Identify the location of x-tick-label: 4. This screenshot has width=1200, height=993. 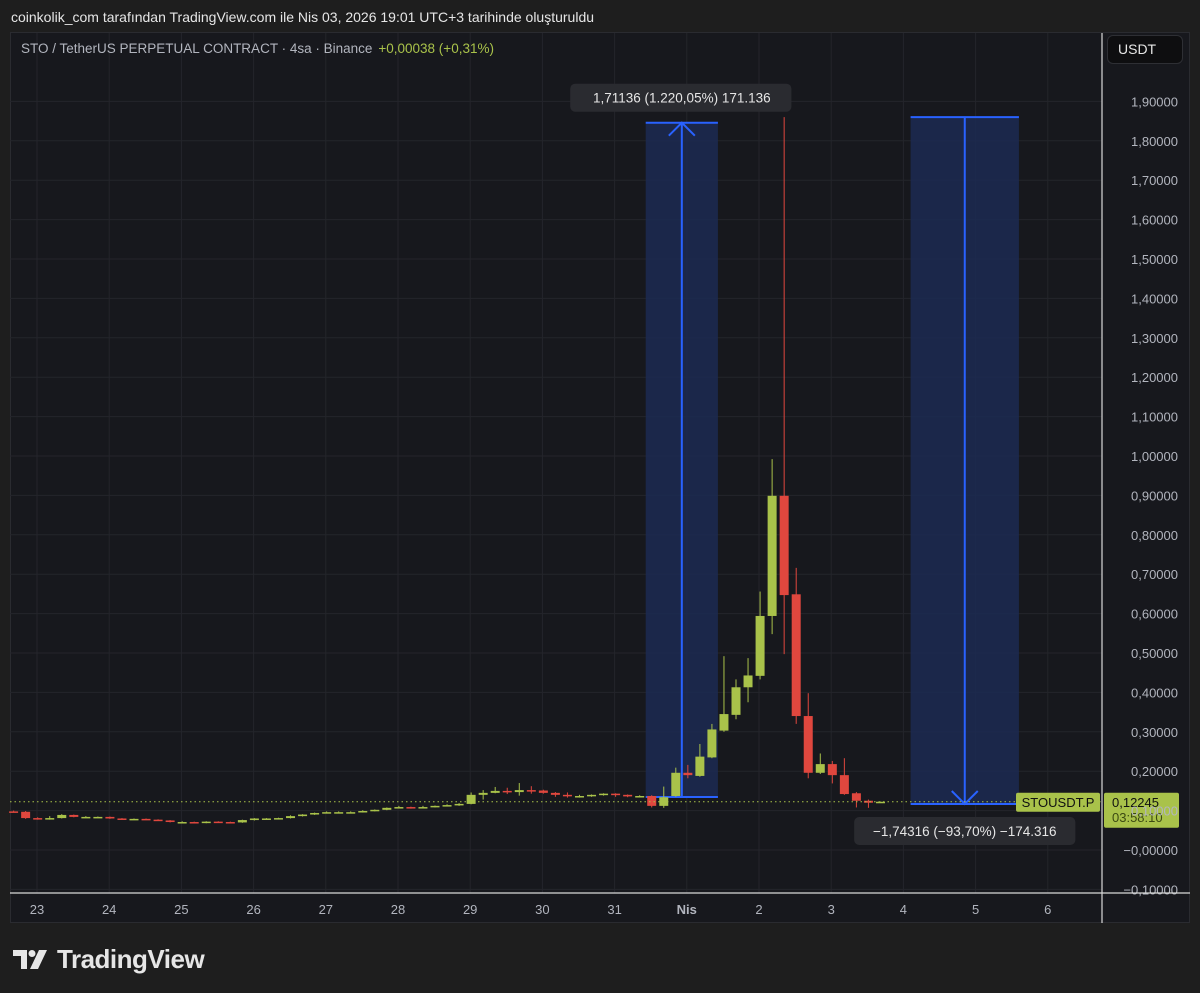
(903, 909).